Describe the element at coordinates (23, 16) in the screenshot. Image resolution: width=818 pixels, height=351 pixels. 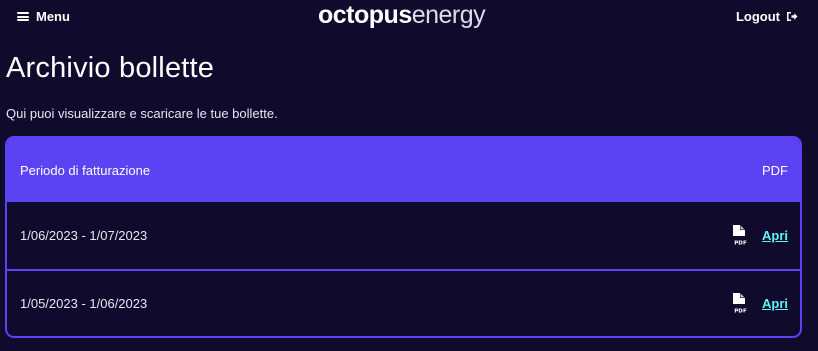
I see `hamburger-icon` at that location.